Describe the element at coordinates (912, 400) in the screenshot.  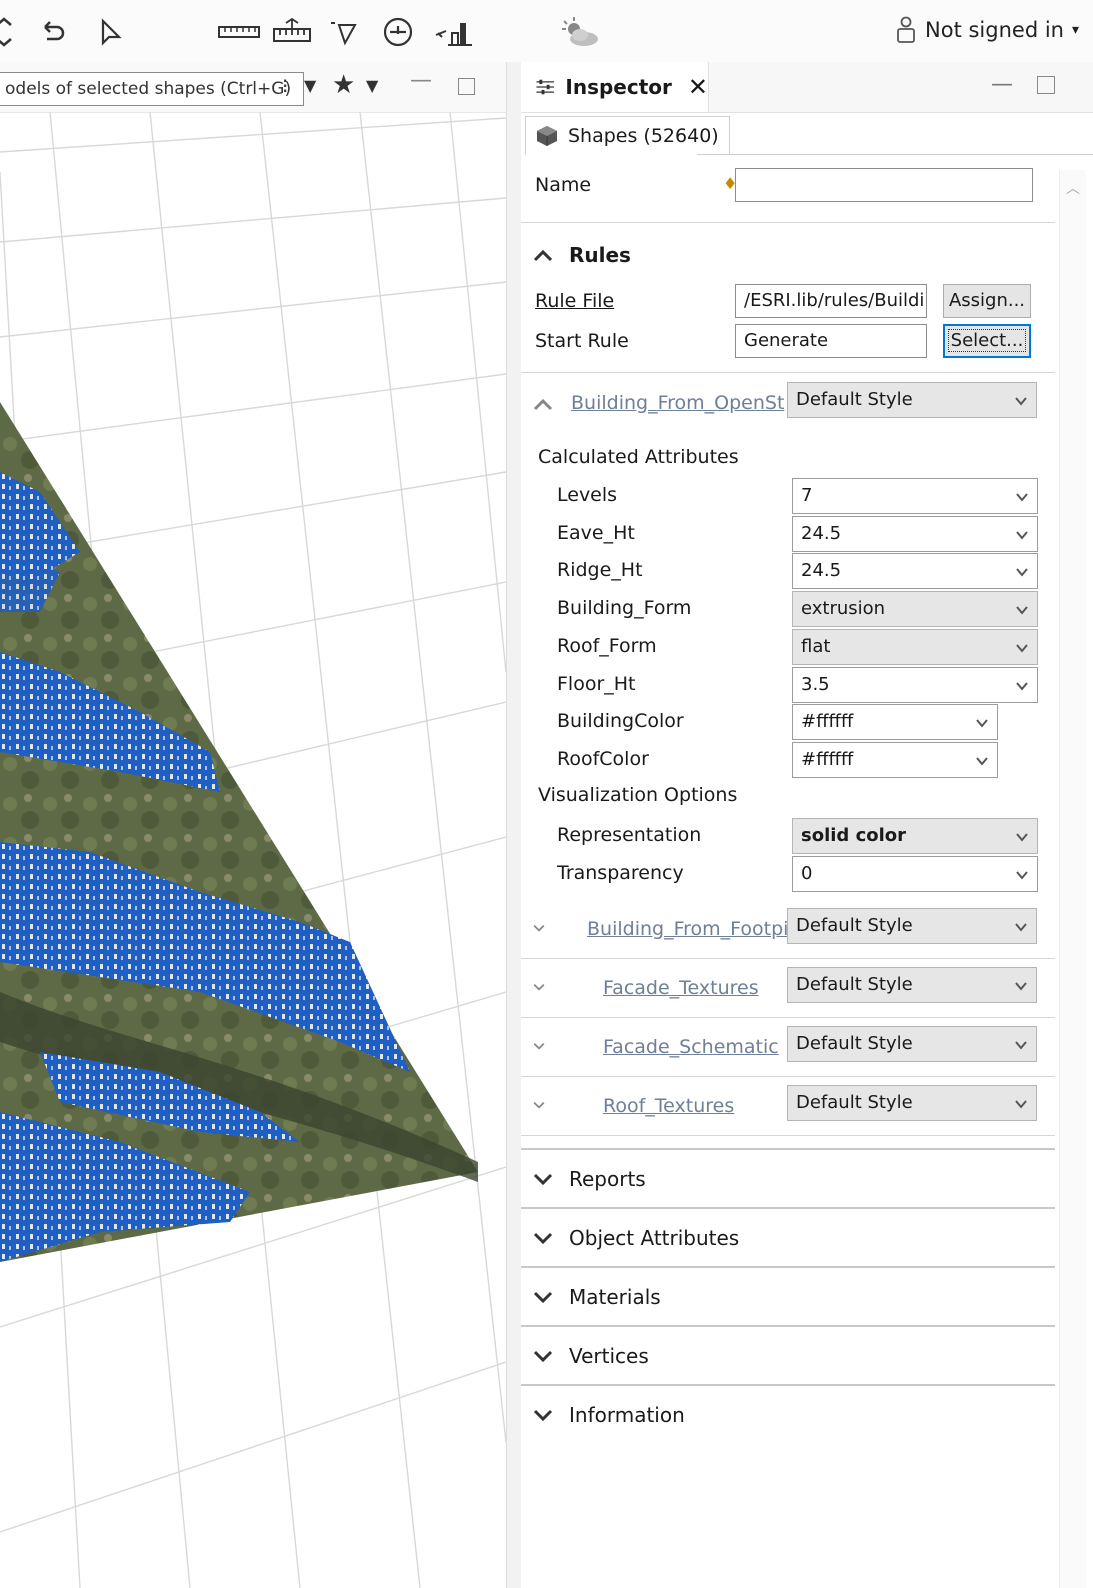
I see `style-select-osm: Default Style` at that location.